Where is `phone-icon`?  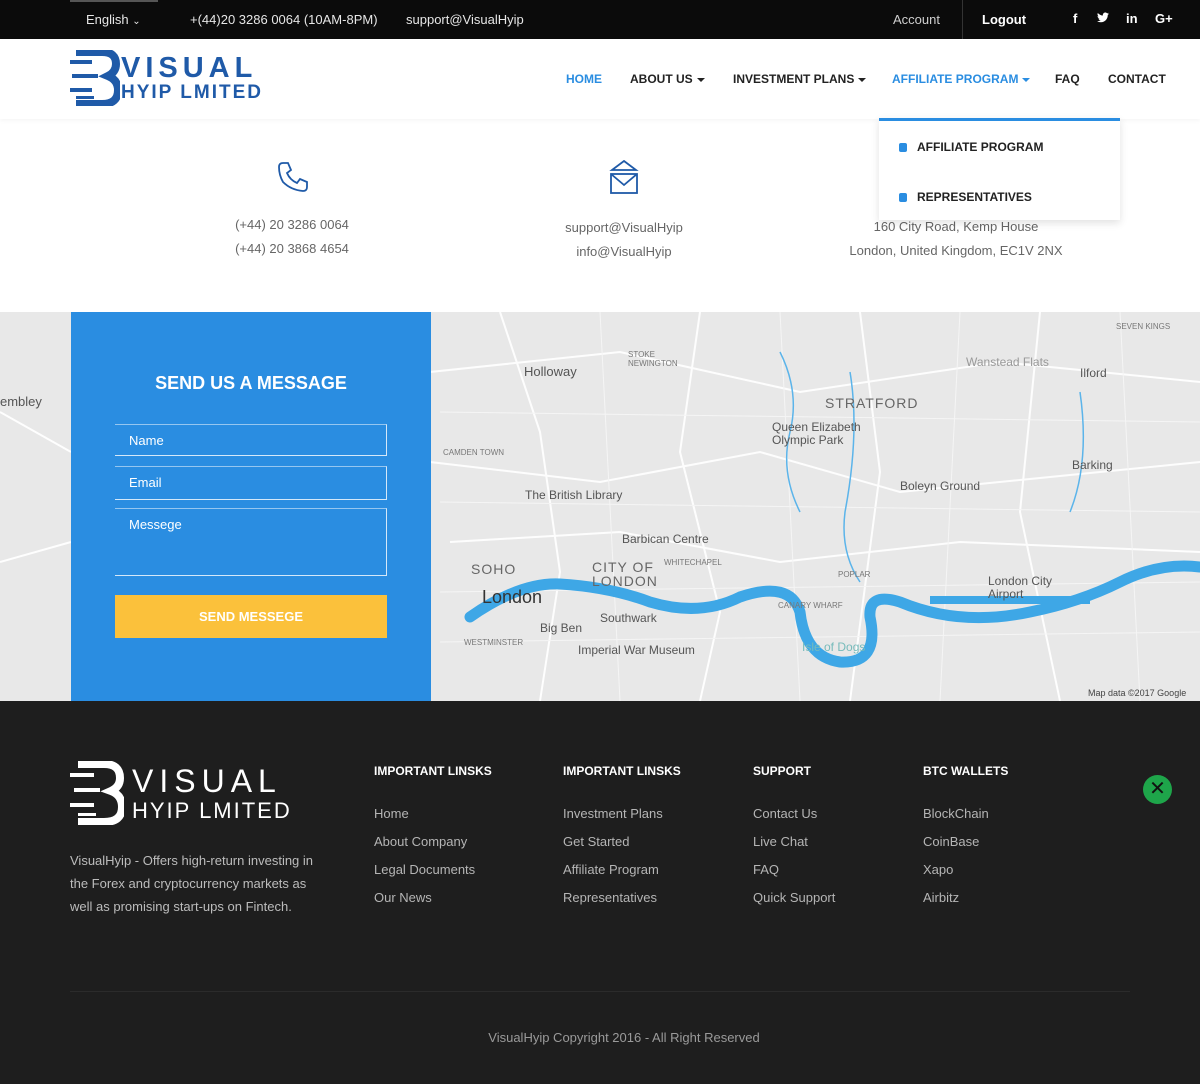 phone-icon is located at coordinates (293, 179).